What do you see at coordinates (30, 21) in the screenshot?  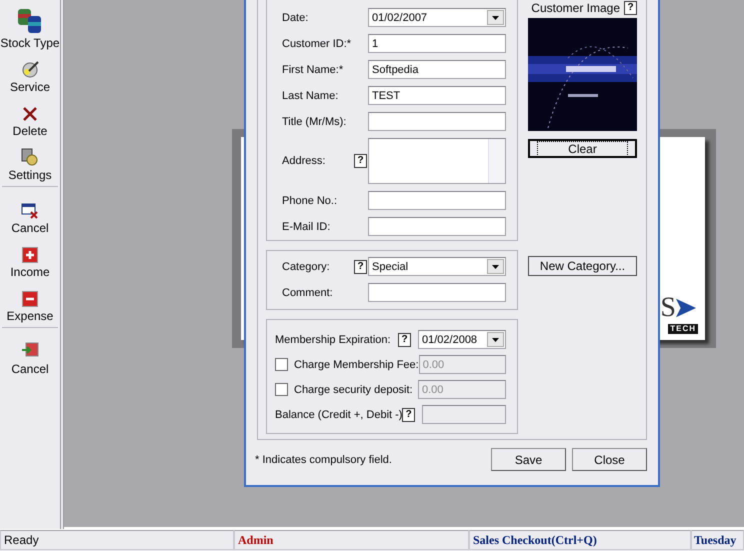 I see `barrels-icon` at bounding box center [30, 21].